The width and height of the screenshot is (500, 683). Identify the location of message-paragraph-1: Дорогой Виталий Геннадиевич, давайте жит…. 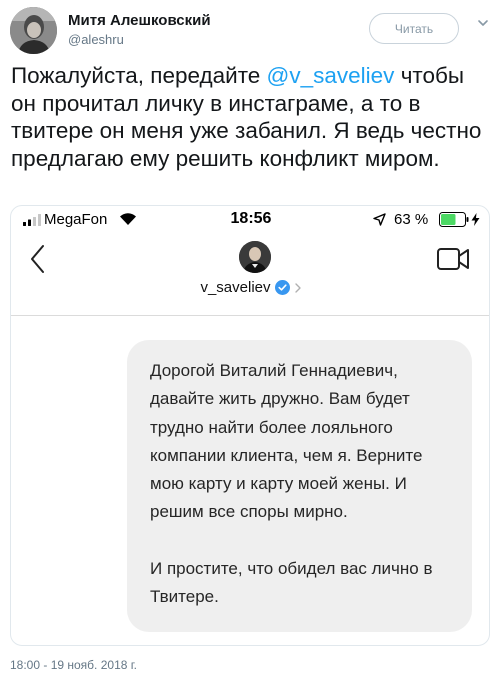
(286, 441).